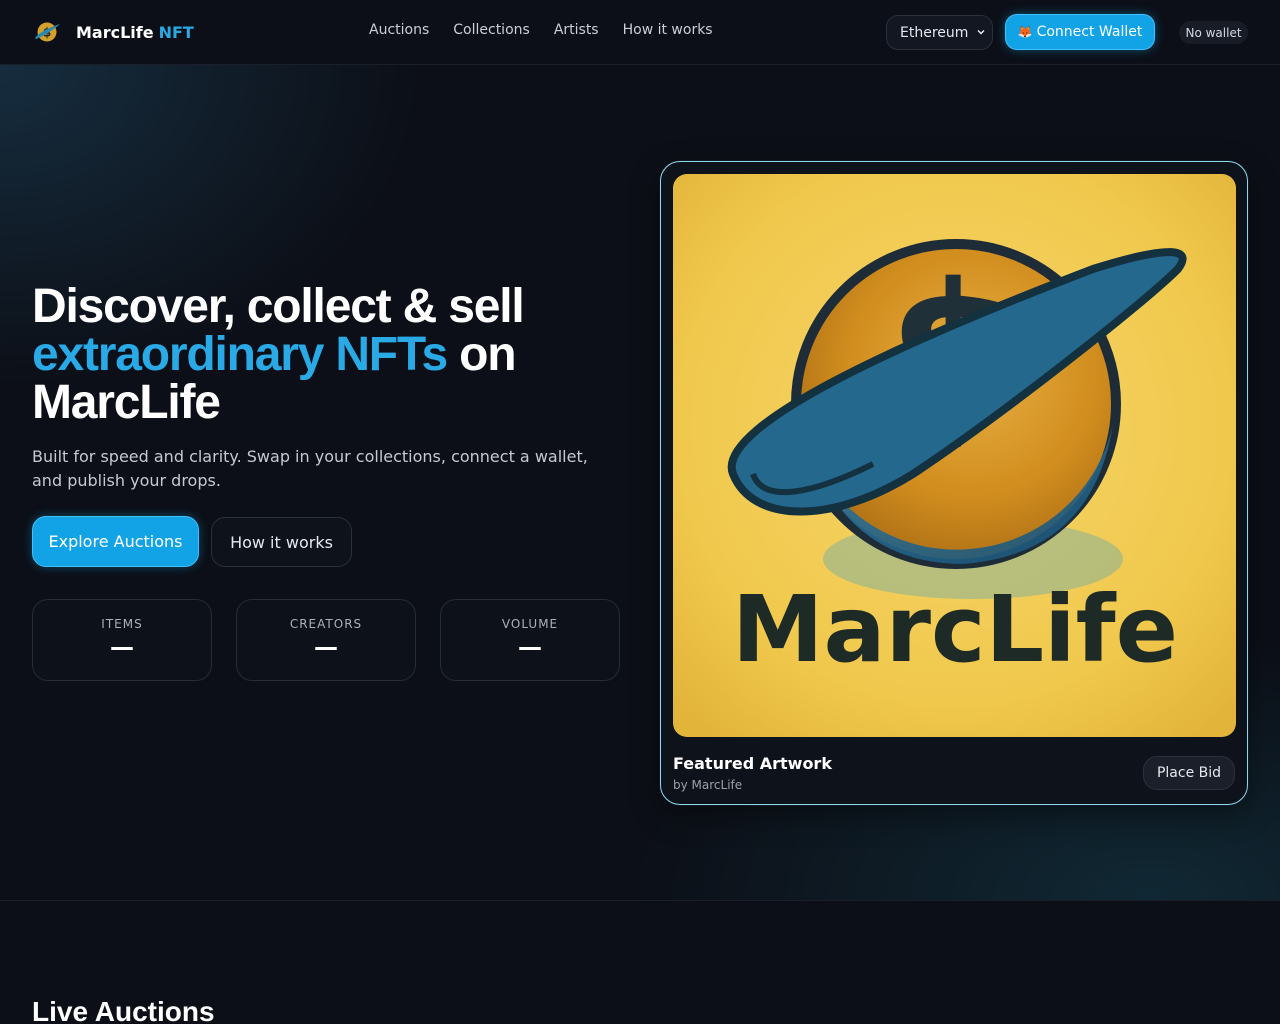 This screenshot has height=1024, width=1280. I want to click on connect-wallet-label: Connect Wallet, so click(1089, 32).